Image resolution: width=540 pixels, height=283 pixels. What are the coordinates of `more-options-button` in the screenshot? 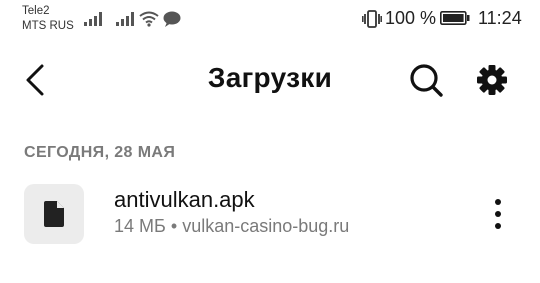 It's located at (498, 214).